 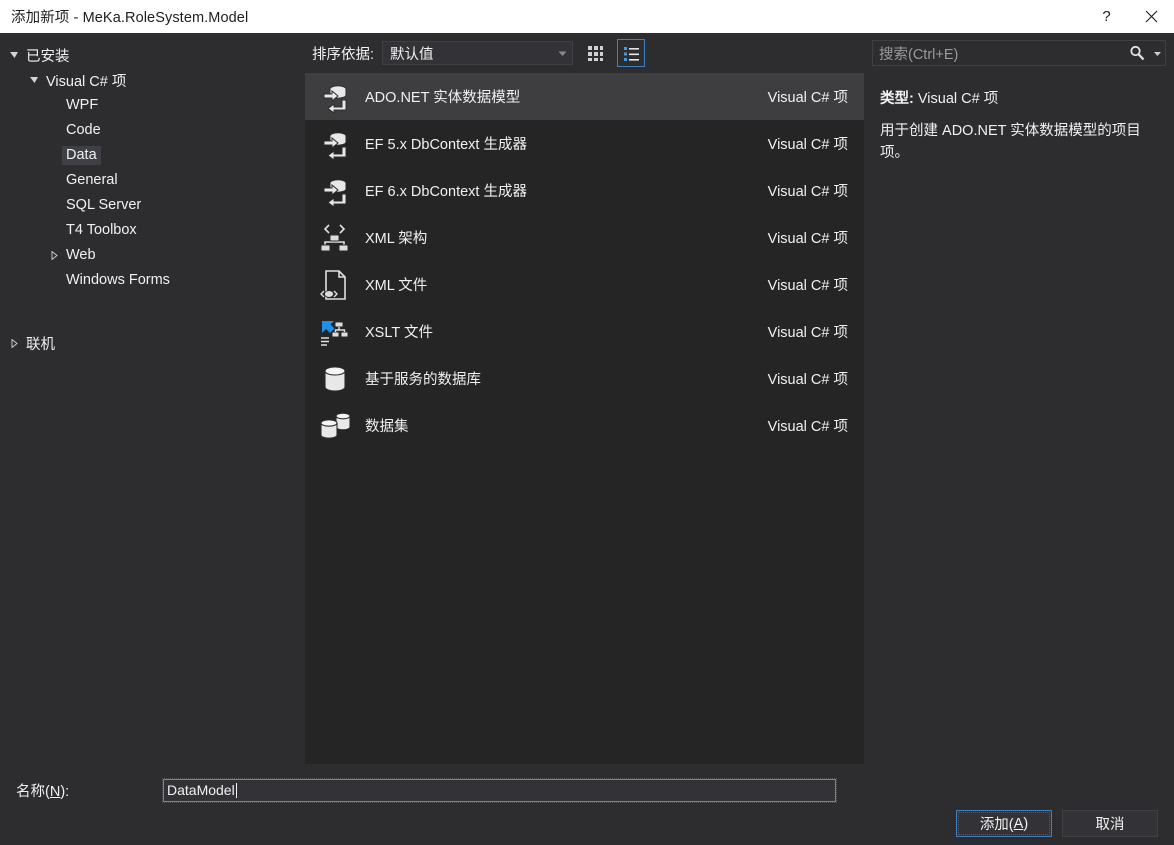 What do you see at coordinates (499, 790) in the screenshot?
I see `name-input: DataModel` at bounding box center [499, 790].